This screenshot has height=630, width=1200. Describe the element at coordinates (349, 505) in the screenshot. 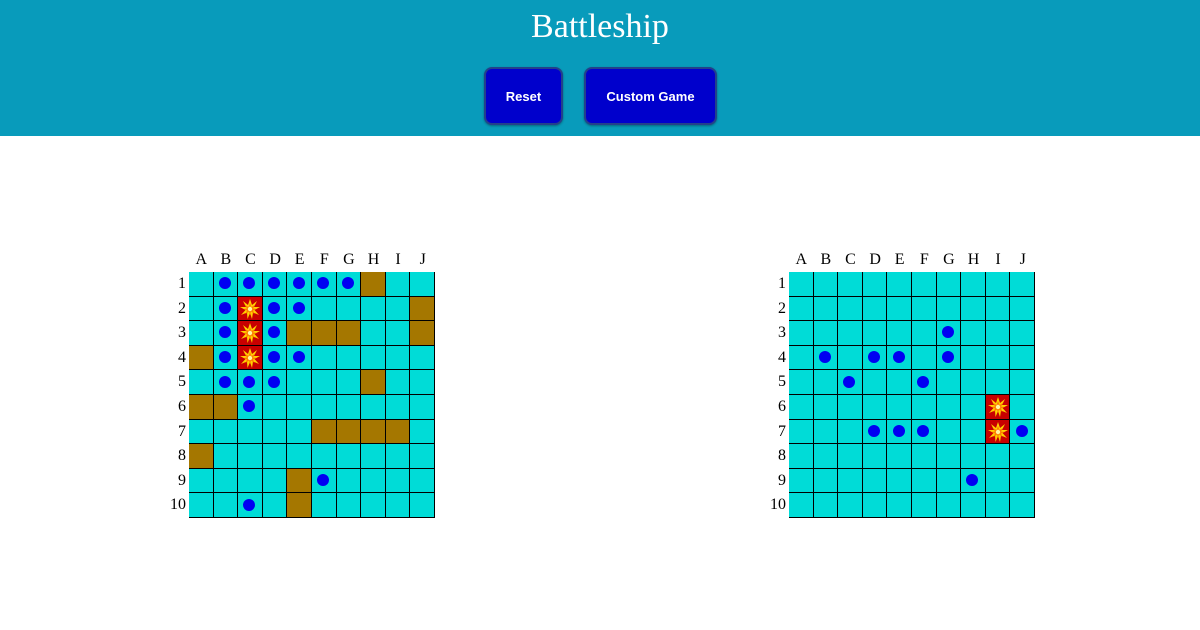

I see `board-cell-g10` at that location.